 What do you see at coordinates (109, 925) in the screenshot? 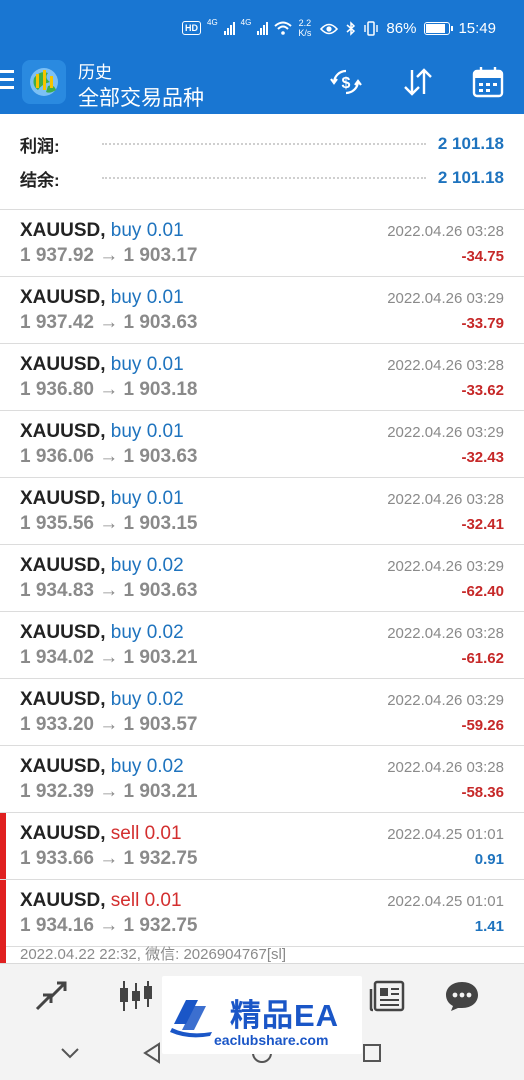
I see `trade-prices: 1 934.16 → 1 932.75` at bounding box center [109, 925].